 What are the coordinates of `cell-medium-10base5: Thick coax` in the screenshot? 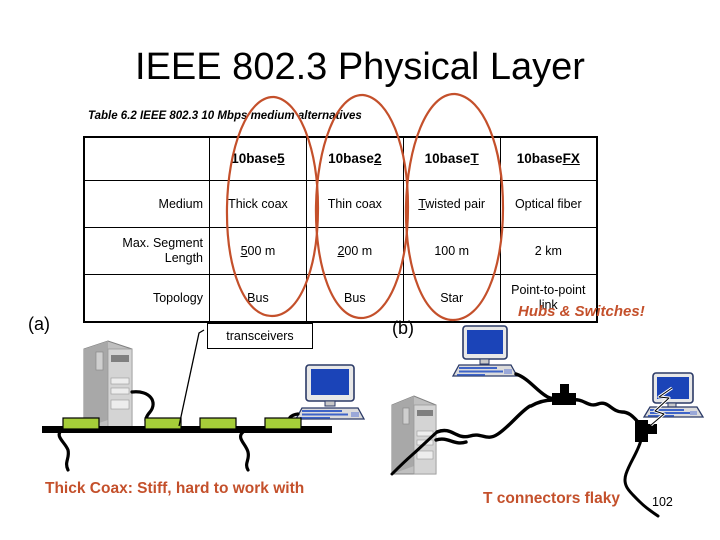 It's located at (258, 204).